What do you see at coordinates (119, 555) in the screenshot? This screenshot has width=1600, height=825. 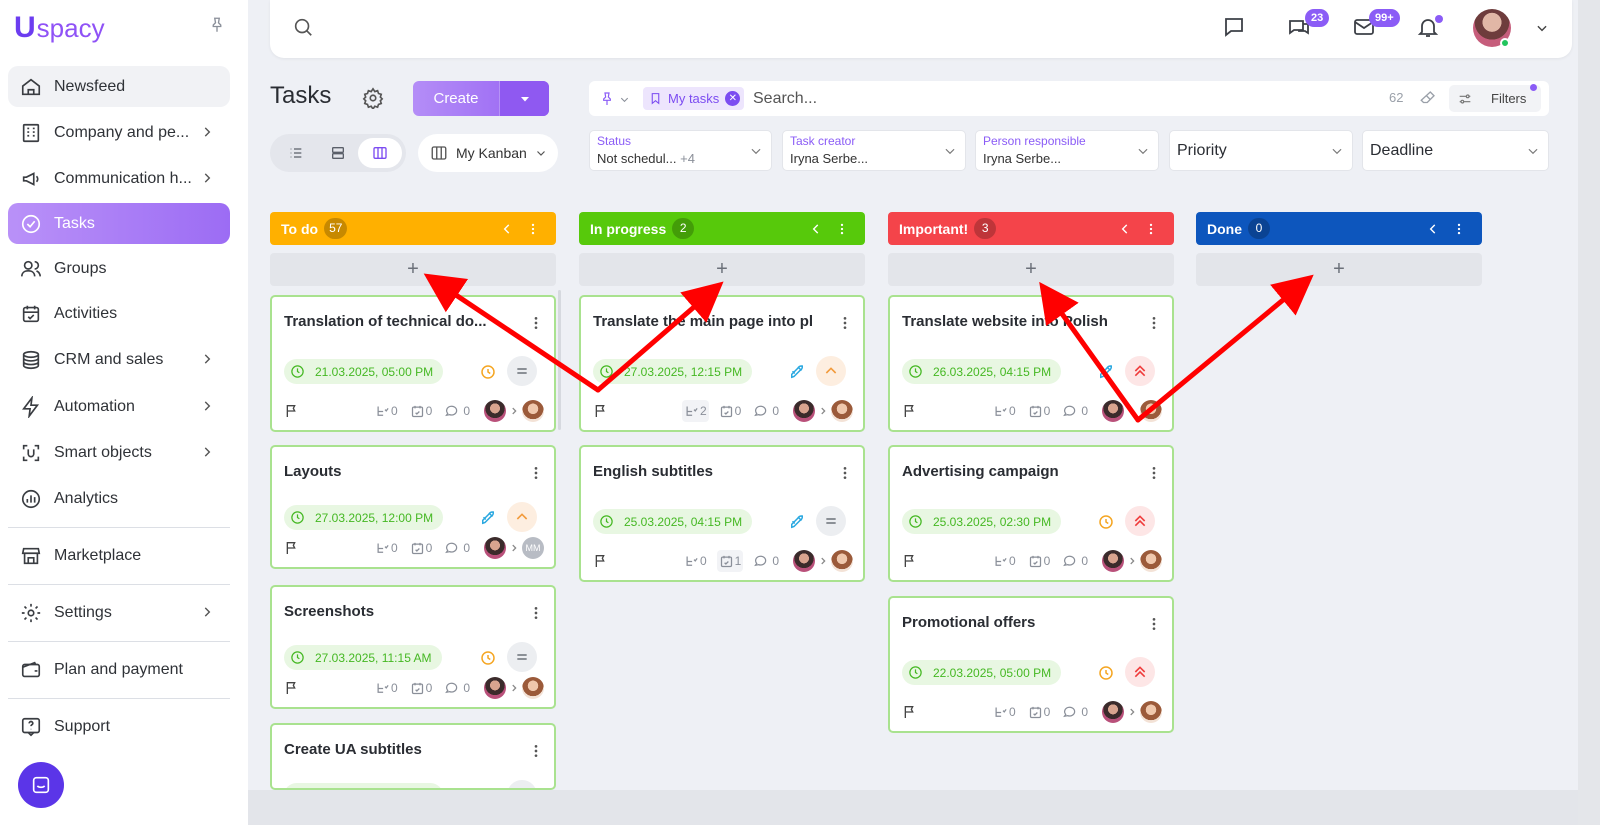 I see `sidebar-item-marketplace: Marketplace` at bounding box center [119, 555].